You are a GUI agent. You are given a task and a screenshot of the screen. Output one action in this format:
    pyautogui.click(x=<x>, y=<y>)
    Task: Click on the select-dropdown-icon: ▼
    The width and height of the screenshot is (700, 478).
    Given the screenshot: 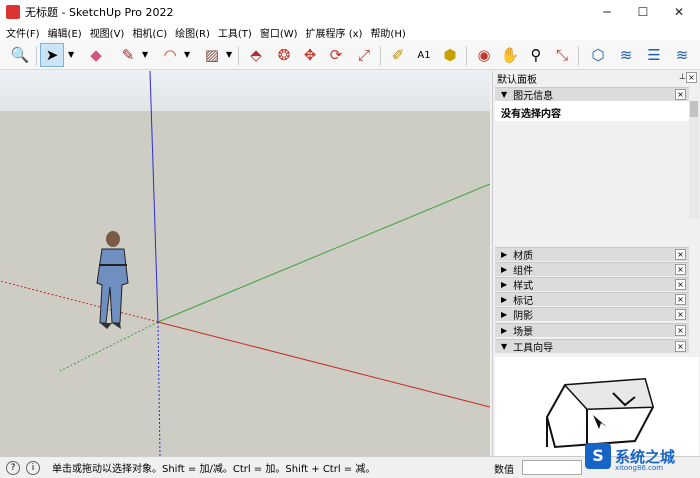 What is the action you would take?
    pyautogui.click(x=71, y=54)
    